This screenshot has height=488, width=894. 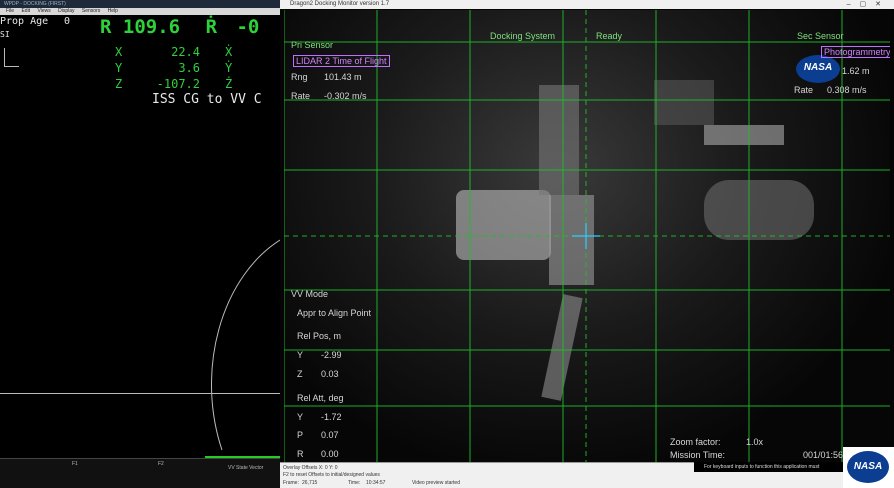 What do you see at coordinates (523, 36) in the screenshot?
I see `docking-system-label: Docking System` at bounding box center [523, 36].